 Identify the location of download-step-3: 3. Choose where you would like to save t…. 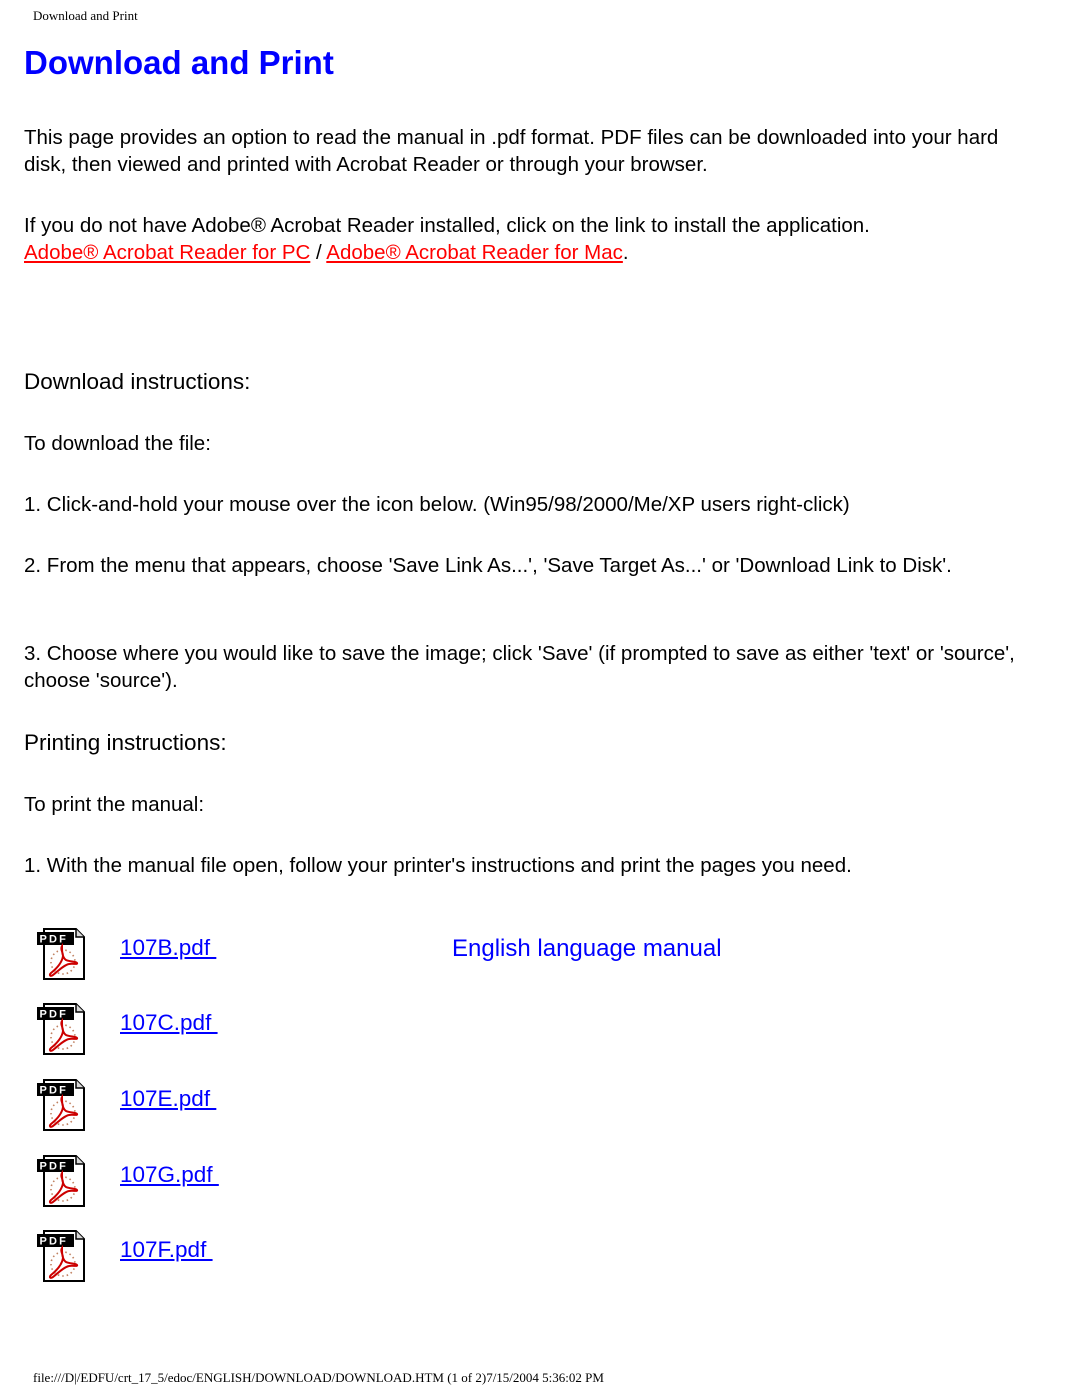
(519, 667).